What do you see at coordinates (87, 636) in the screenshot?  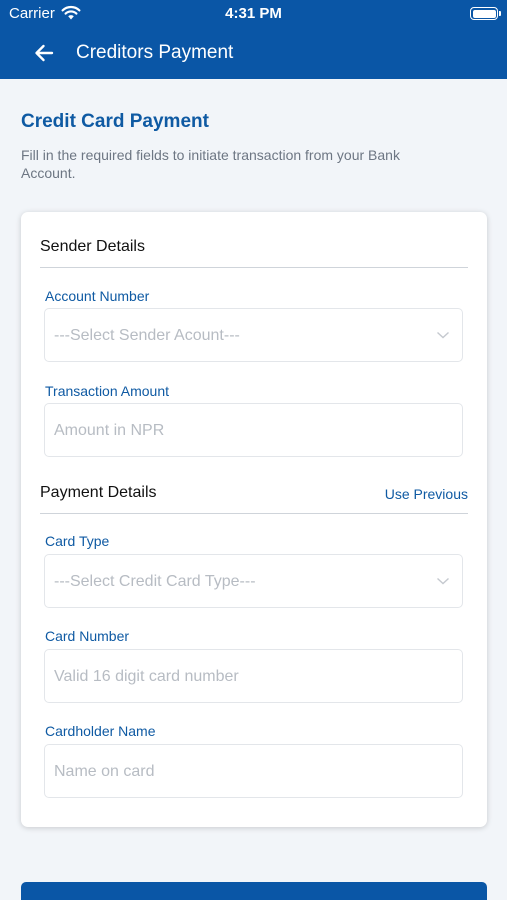 I see `card-number-label: Card Number` at bounding box center [87, 636].